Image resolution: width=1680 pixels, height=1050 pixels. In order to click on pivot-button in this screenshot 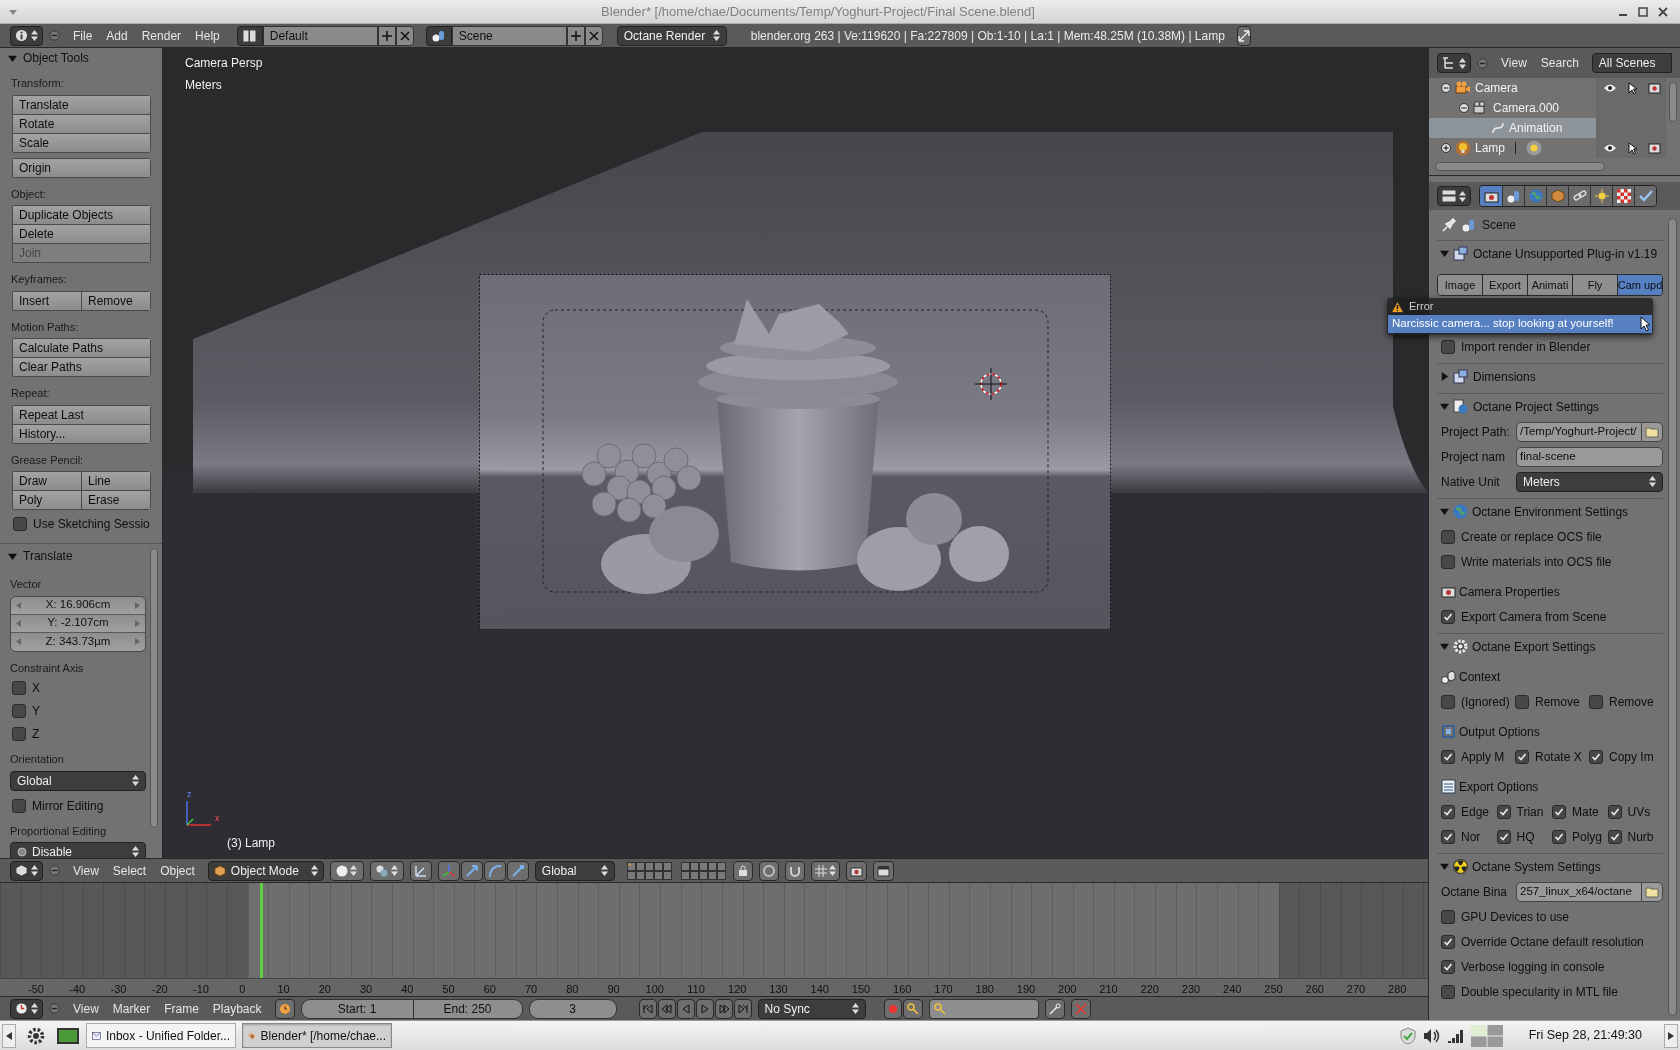, I will do `click(386, 870)`.